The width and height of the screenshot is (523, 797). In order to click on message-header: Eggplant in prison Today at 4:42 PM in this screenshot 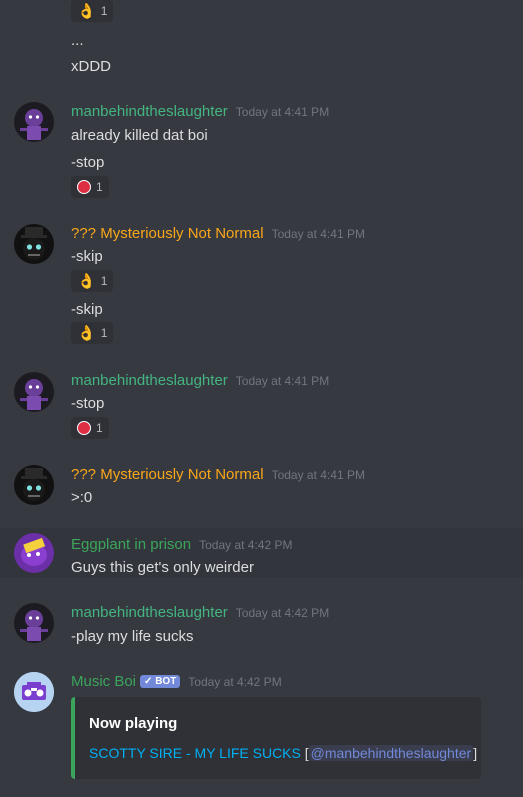, I will do `click(181, 544)`.